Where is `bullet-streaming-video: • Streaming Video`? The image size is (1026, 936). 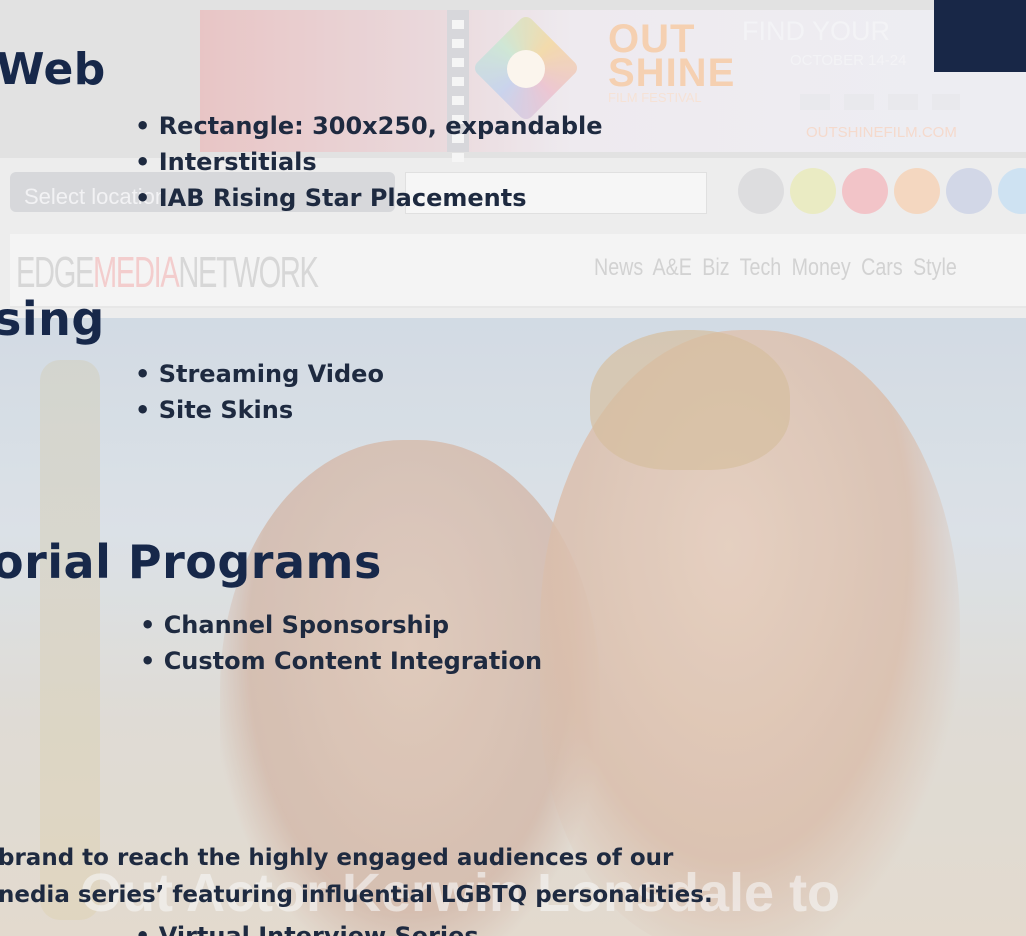 bullet-streaming-video: • Streaming Video is located at coordinates (259, 374).